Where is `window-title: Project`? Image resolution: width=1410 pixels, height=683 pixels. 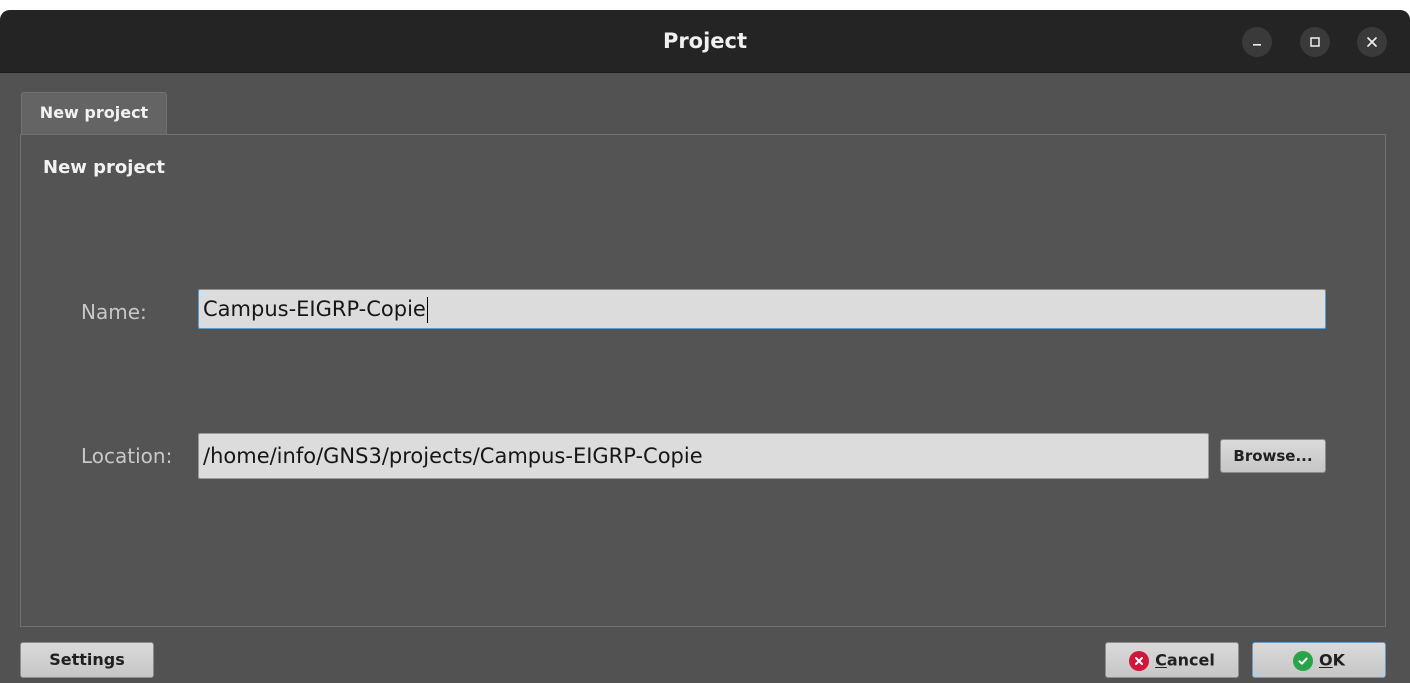 window-title: Project is located at coordinates (705, 41).